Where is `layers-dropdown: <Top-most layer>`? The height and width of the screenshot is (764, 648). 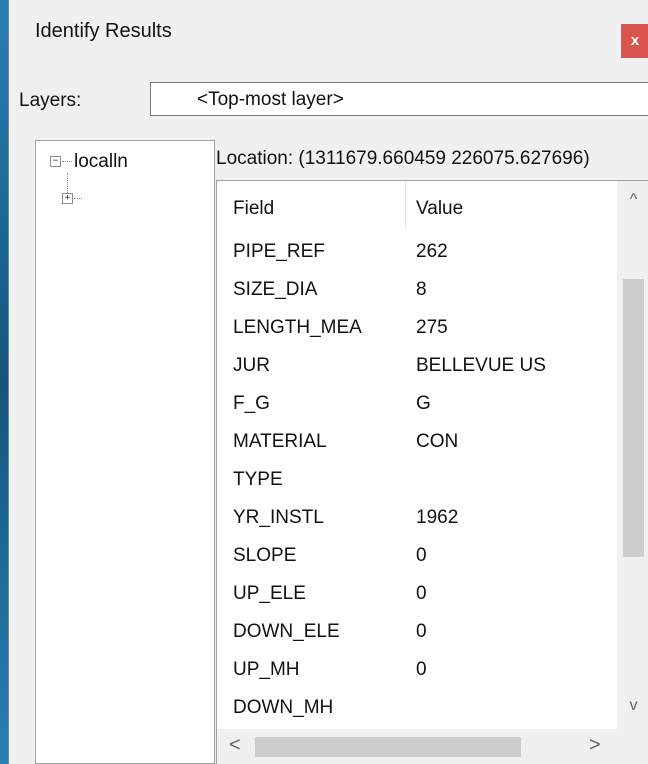
layers-dropdown: <Top-most layer> is located at coordinates (399, 99).